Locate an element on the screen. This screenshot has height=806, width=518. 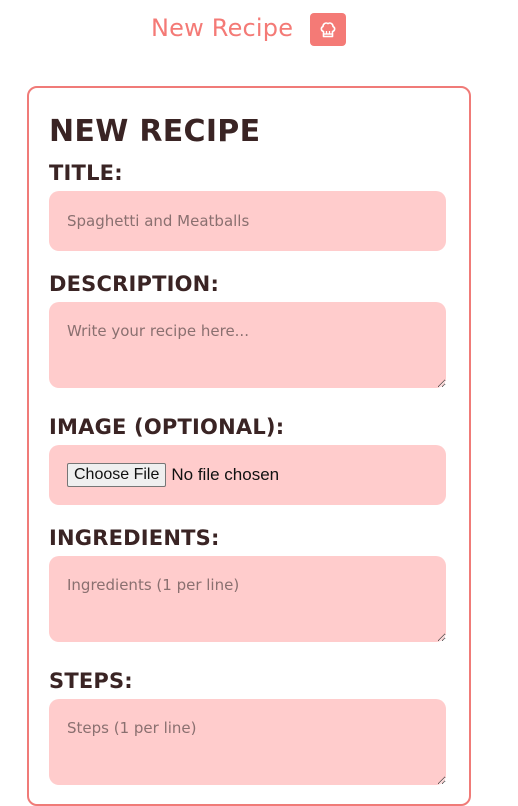
form-heading: NEW RECIPE is located at coordinates (155, 131).